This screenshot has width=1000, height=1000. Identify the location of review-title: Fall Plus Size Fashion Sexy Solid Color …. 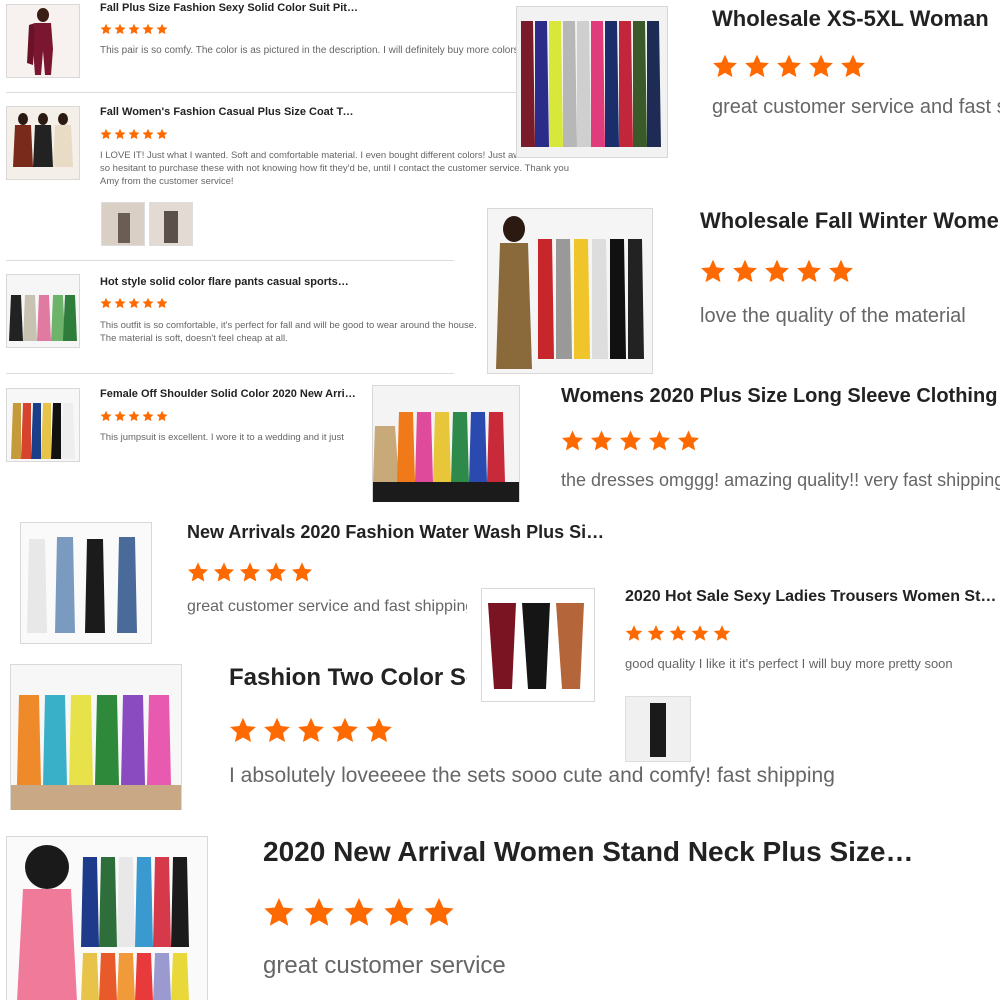
(230, 8).